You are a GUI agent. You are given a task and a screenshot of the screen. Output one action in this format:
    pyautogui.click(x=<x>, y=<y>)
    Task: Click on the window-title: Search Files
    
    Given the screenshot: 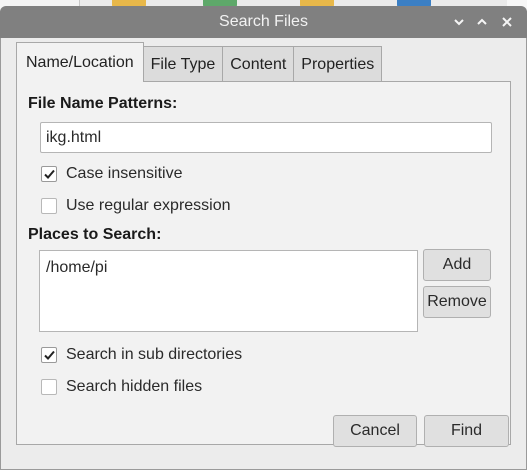 What is the action you would take?
    pyautogui.click(x=263, y=21)
    